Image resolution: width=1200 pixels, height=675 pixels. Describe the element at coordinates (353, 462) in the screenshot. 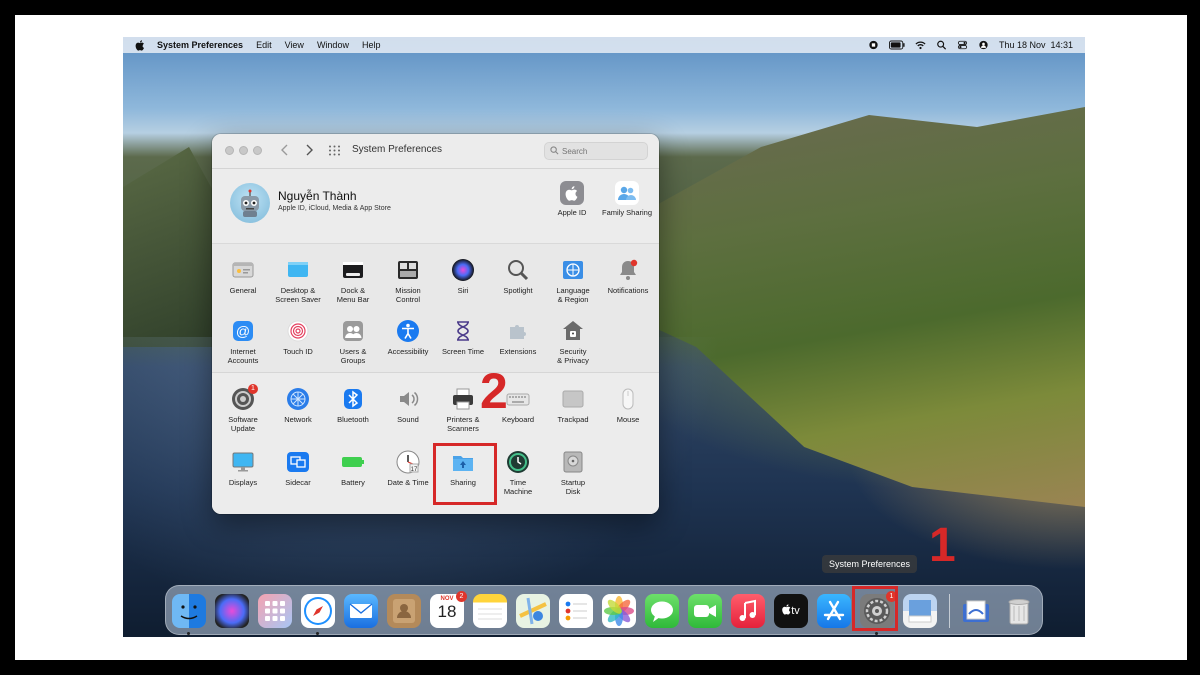

I see `battery-icon` at that location.